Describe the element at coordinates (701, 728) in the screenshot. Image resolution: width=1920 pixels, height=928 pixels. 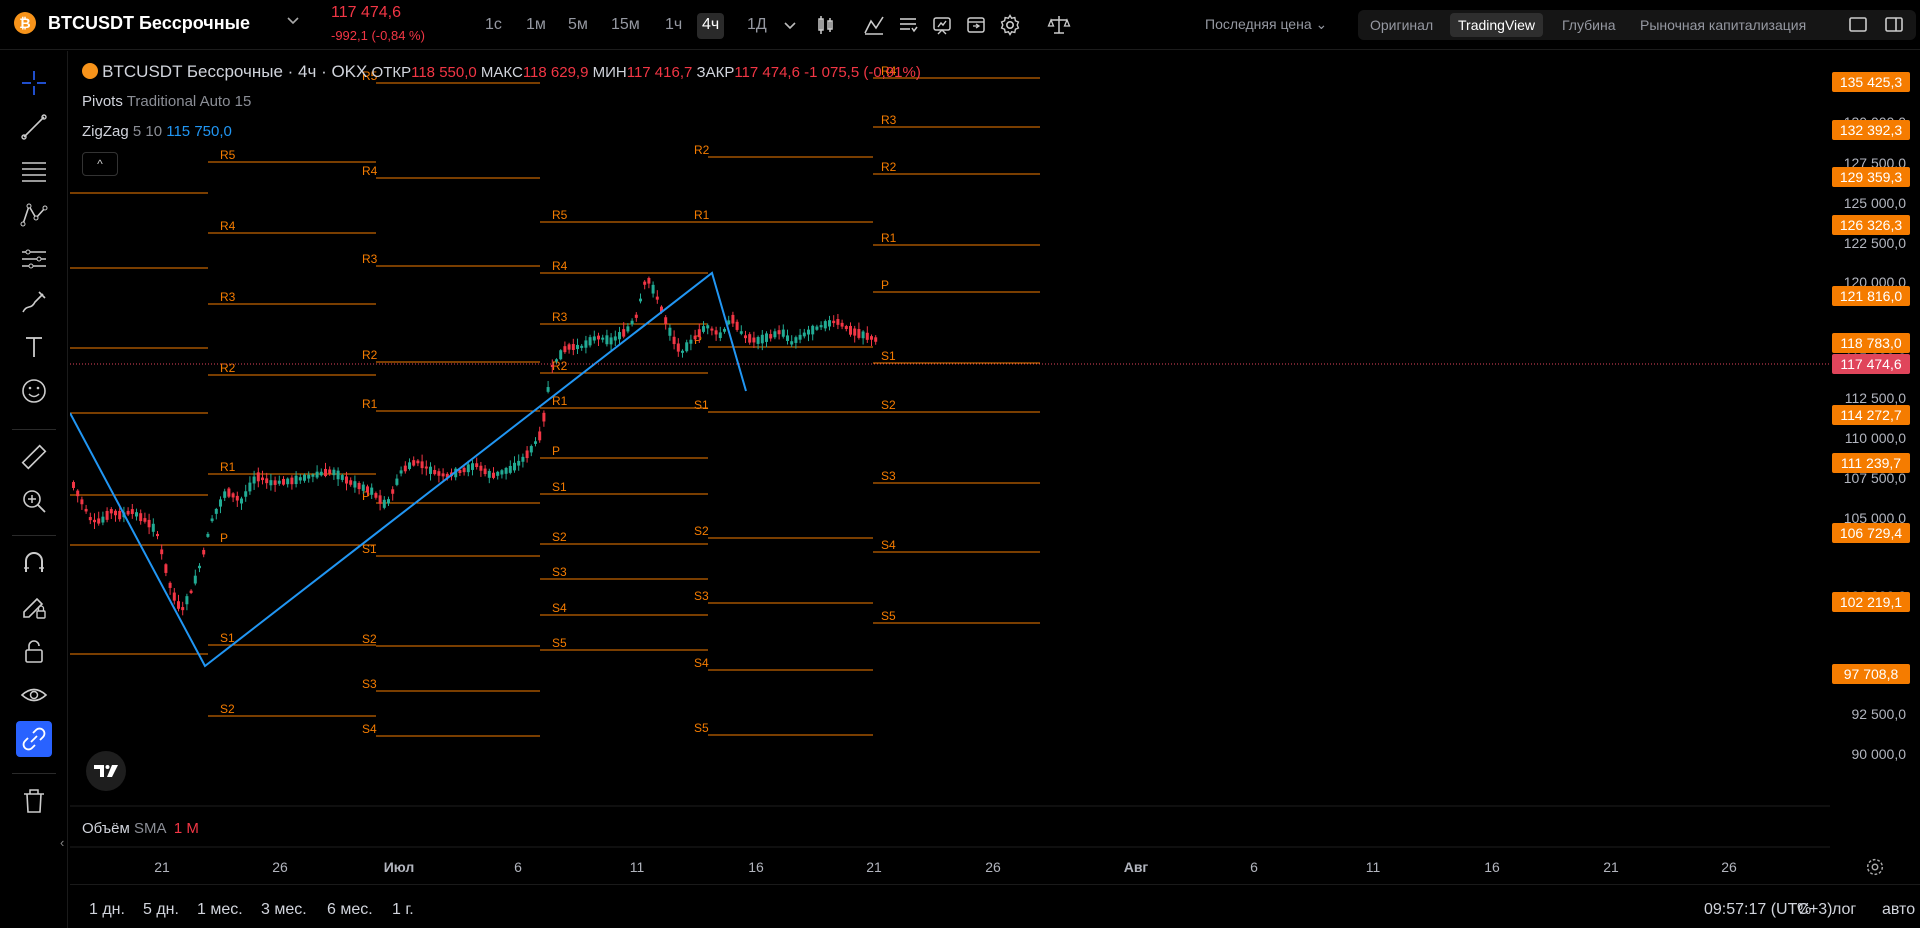
I see `pivot-label: S5` at that location.